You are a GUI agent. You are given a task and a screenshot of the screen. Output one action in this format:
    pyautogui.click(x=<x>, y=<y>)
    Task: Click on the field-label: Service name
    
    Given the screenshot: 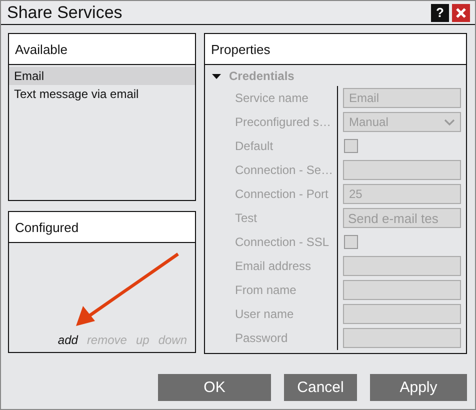 What is the action you would take?
    pyautogui.click(x=272, y=98)
    